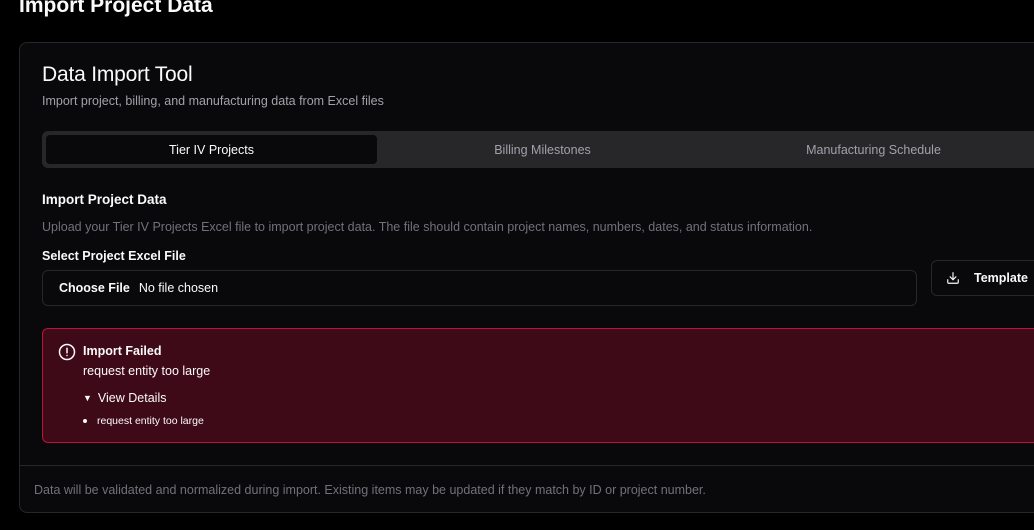 The width and height of the screenshot is (1034, 530). I want to click on file-field-label: Select Project Excel File, so click(114, 256).